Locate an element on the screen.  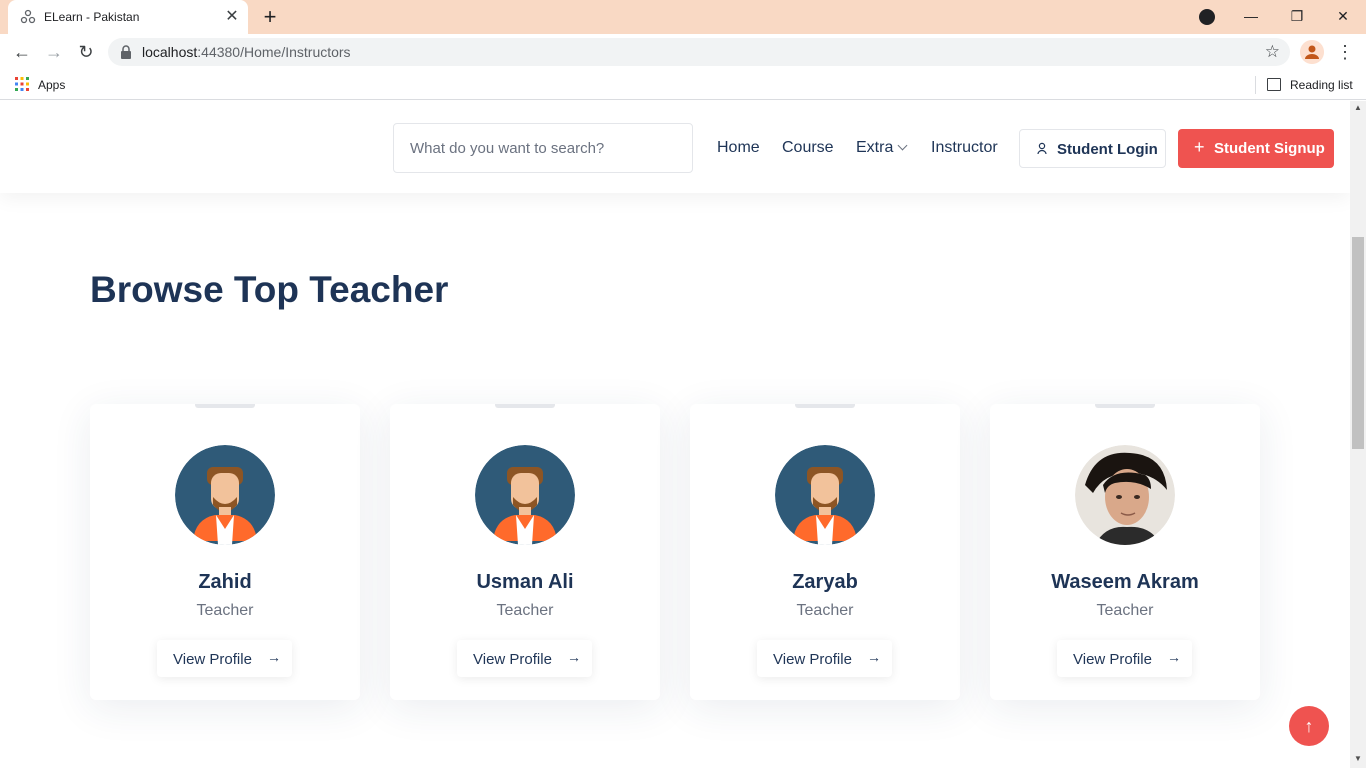
window-close-button: ✕ is located at coordinates (1343, 16).